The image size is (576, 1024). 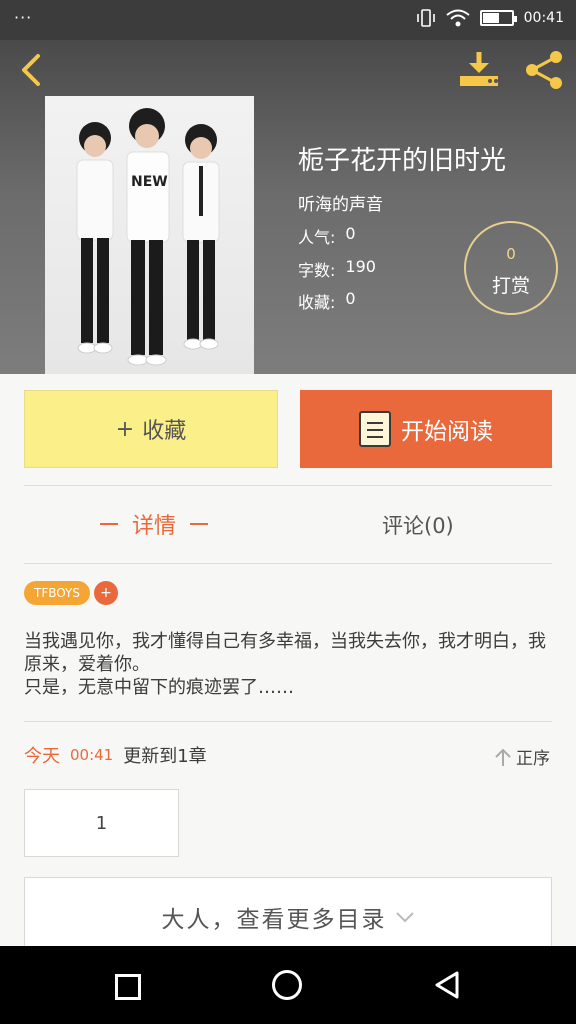 I want to click on vibrate-icon, so click(x=425, y=18).